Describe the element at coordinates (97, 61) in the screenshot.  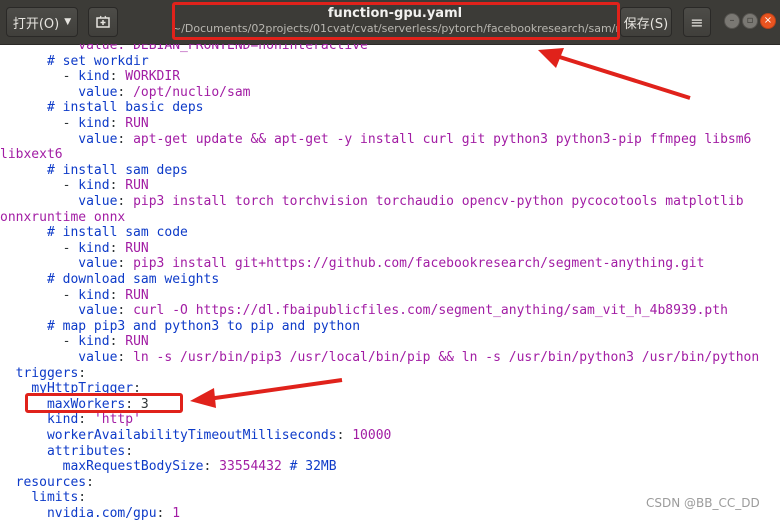
I see `code-token: # set workdir` at that location.